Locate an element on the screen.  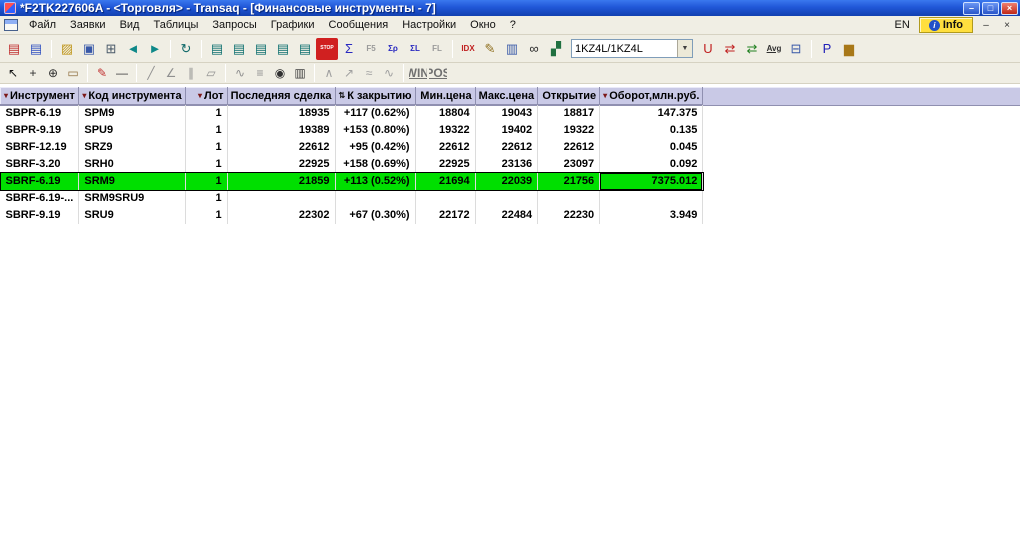
copy-table-icon: ▤ is located at coordinates (239, 49).